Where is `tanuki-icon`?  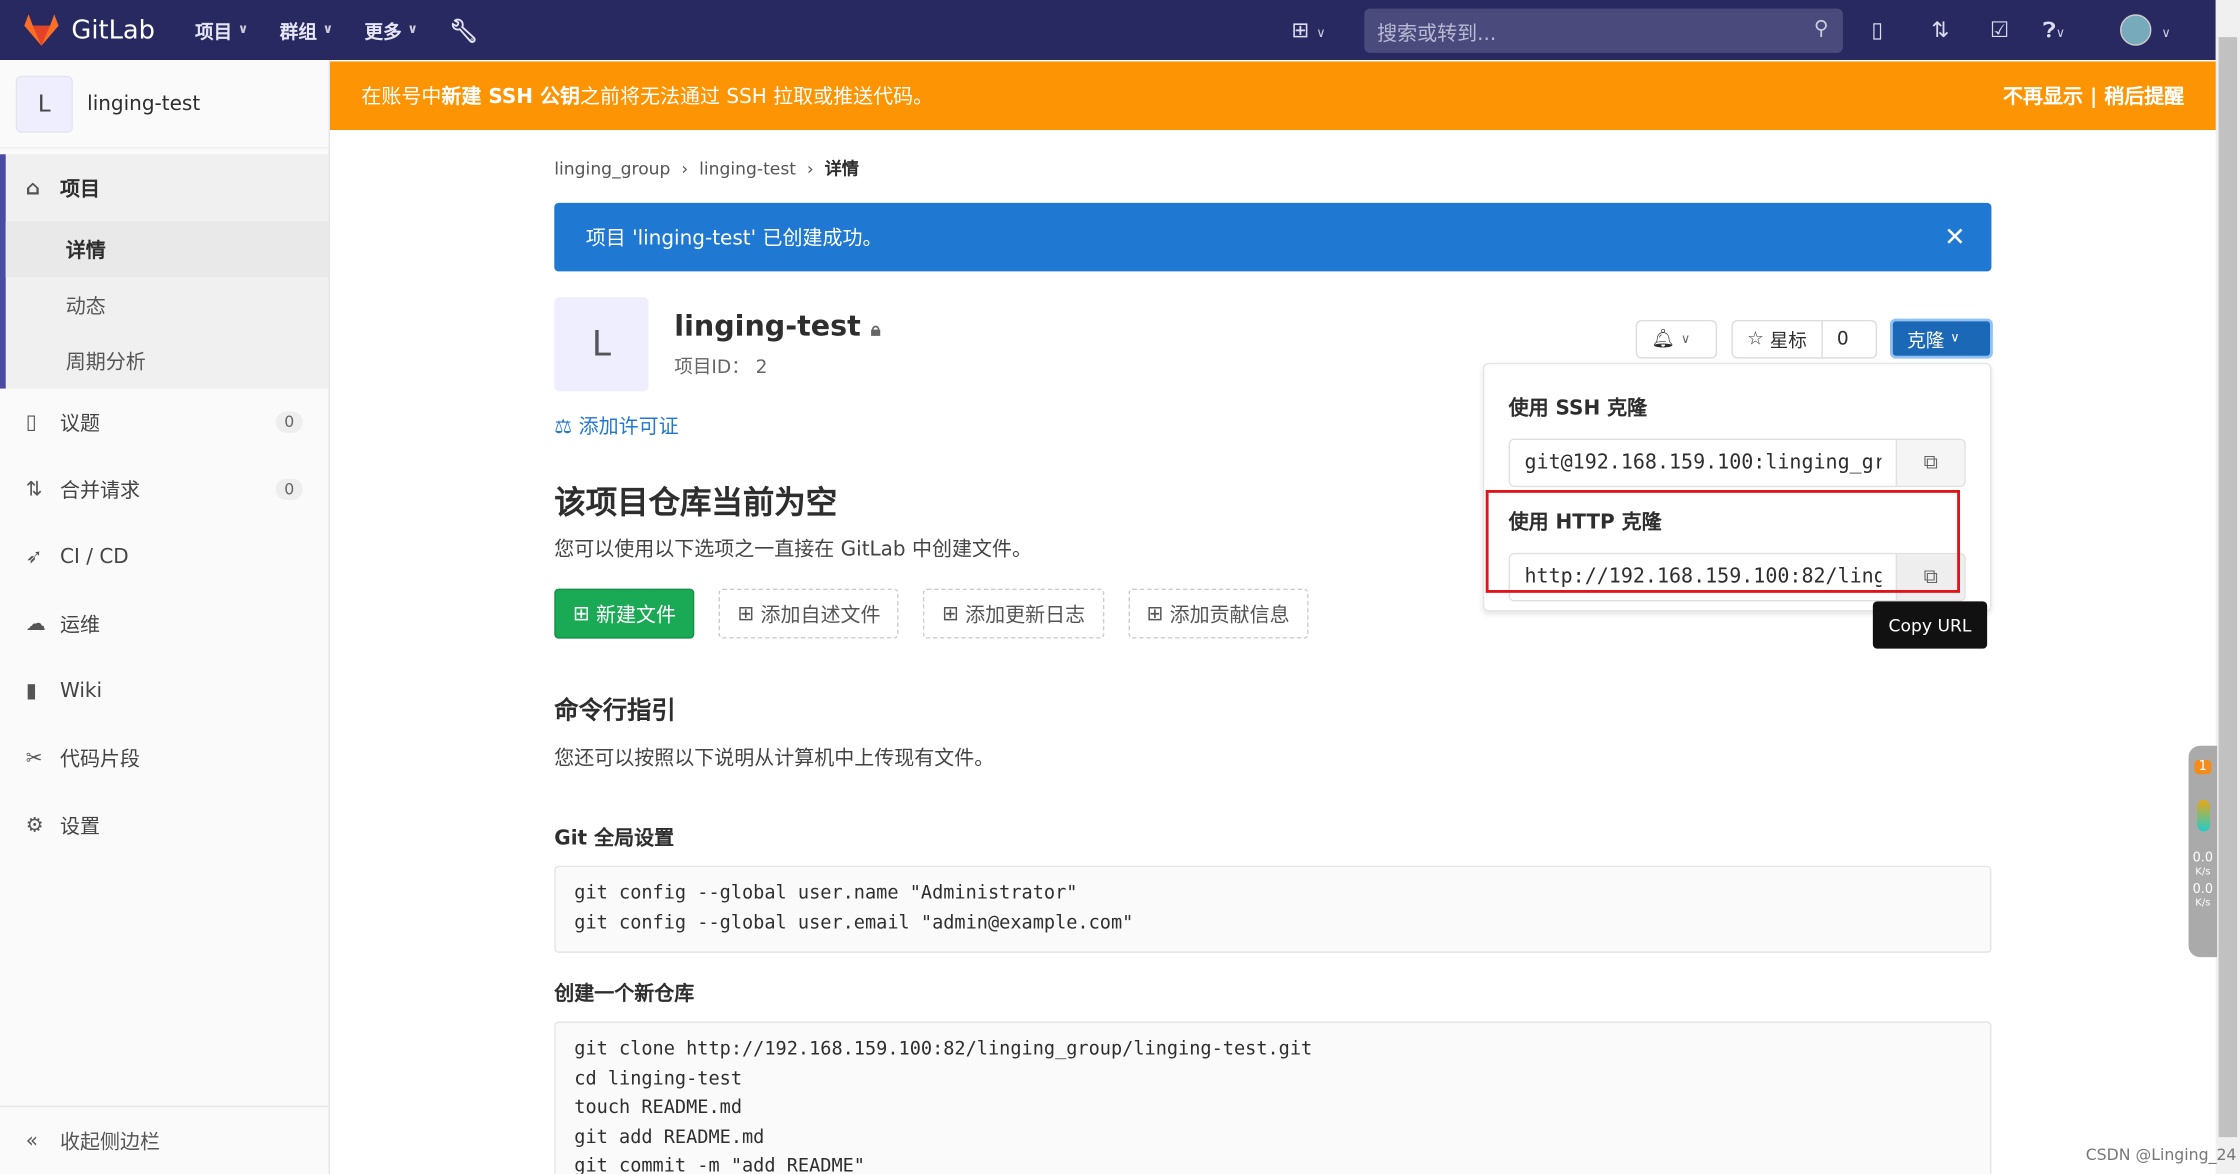 tanuki-icon is located at coordinates (41, 30).